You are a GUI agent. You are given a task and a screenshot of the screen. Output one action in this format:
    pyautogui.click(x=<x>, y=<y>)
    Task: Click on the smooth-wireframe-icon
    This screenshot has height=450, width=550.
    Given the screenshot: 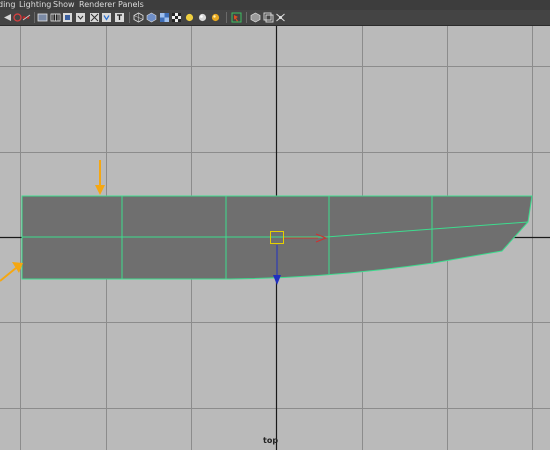 What is the action you would take?
    pyautogui.click(x=138, y=17)
    